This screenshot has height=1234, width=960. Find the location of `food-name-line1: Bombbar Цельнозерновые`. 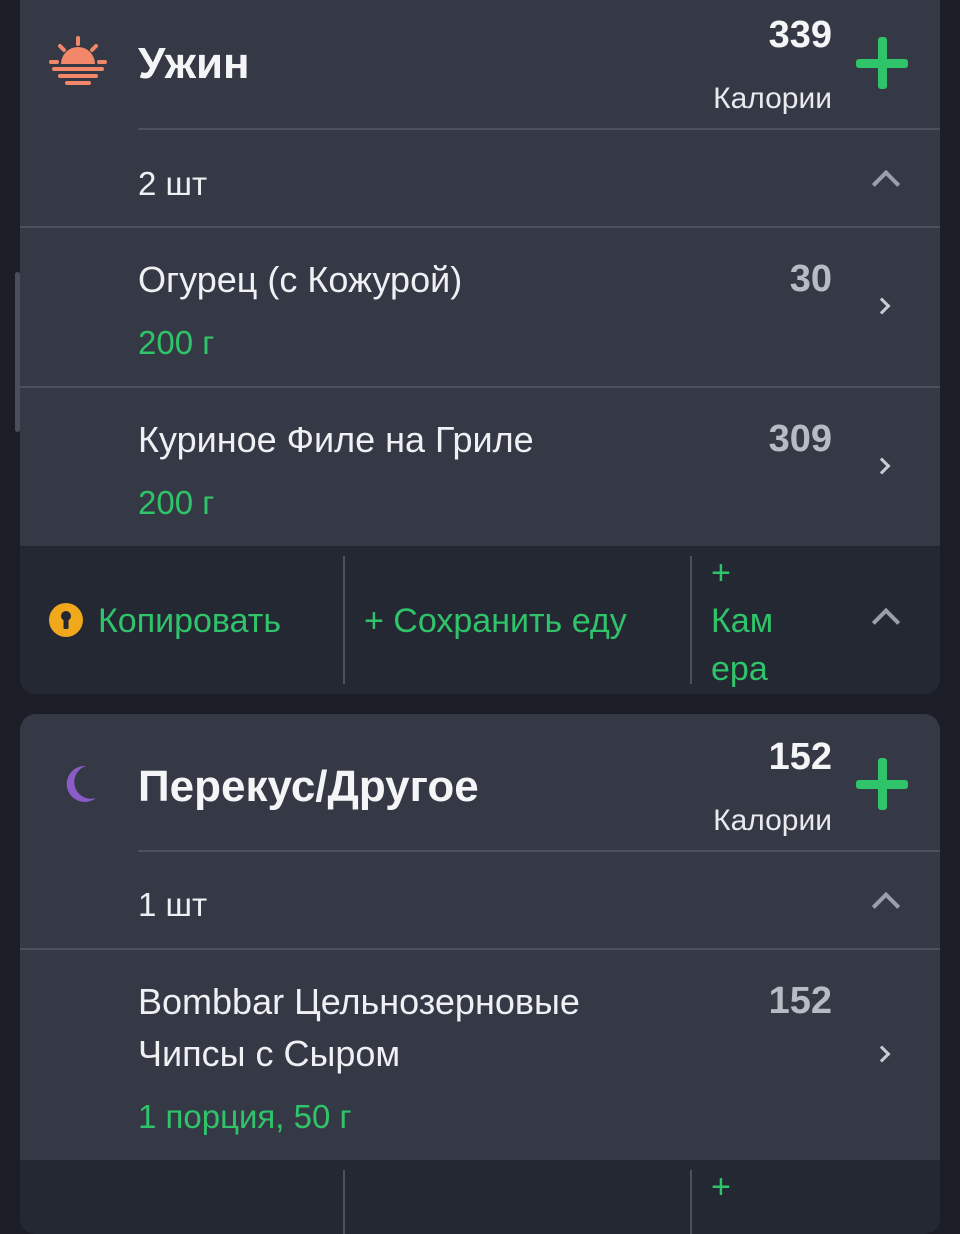

food-name-line1: Bombbar Цельнозерновые is located at coordinates (359, 1001).